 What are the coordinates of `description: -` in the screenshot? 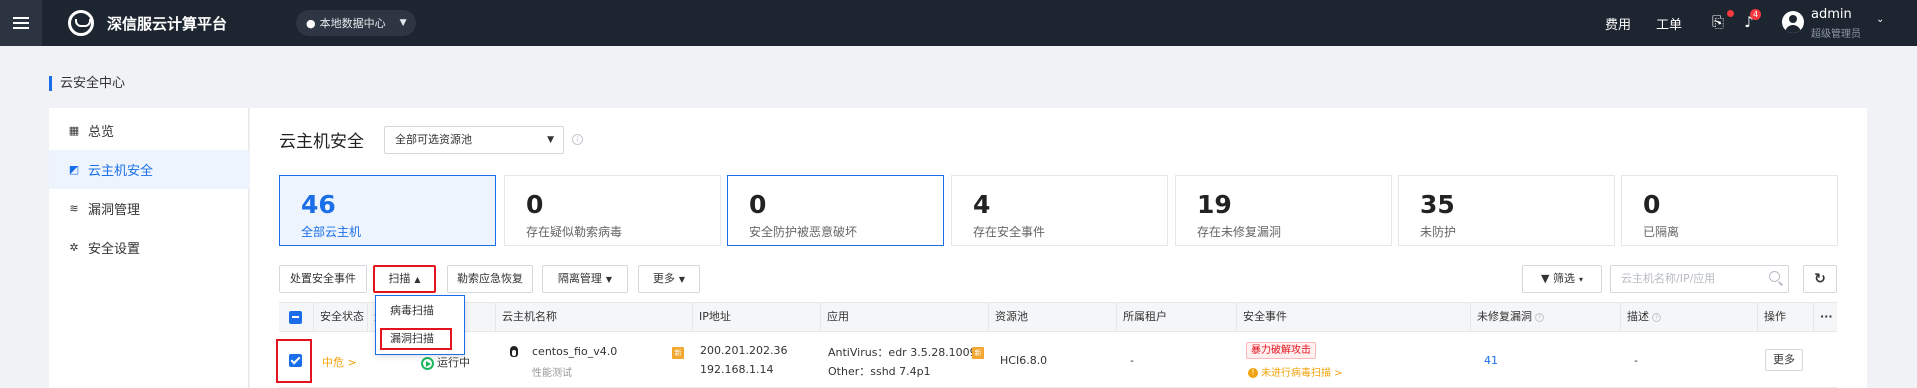 It's located at (1636, 360).